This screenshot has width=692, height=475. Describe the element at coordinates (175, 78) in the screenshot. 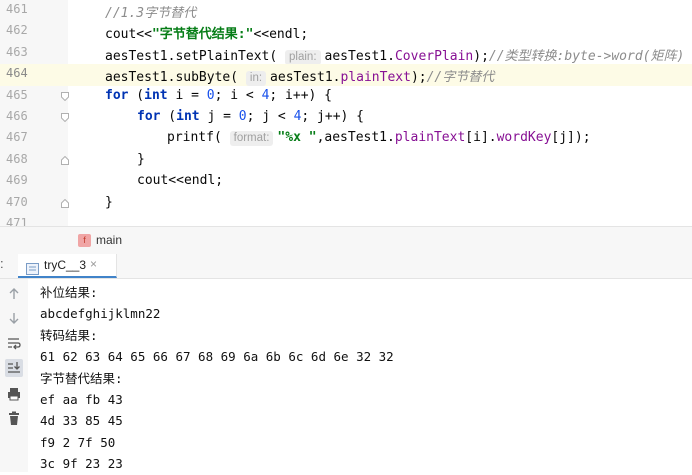

I see `code-token: aesTest1.subByte(` at that location.